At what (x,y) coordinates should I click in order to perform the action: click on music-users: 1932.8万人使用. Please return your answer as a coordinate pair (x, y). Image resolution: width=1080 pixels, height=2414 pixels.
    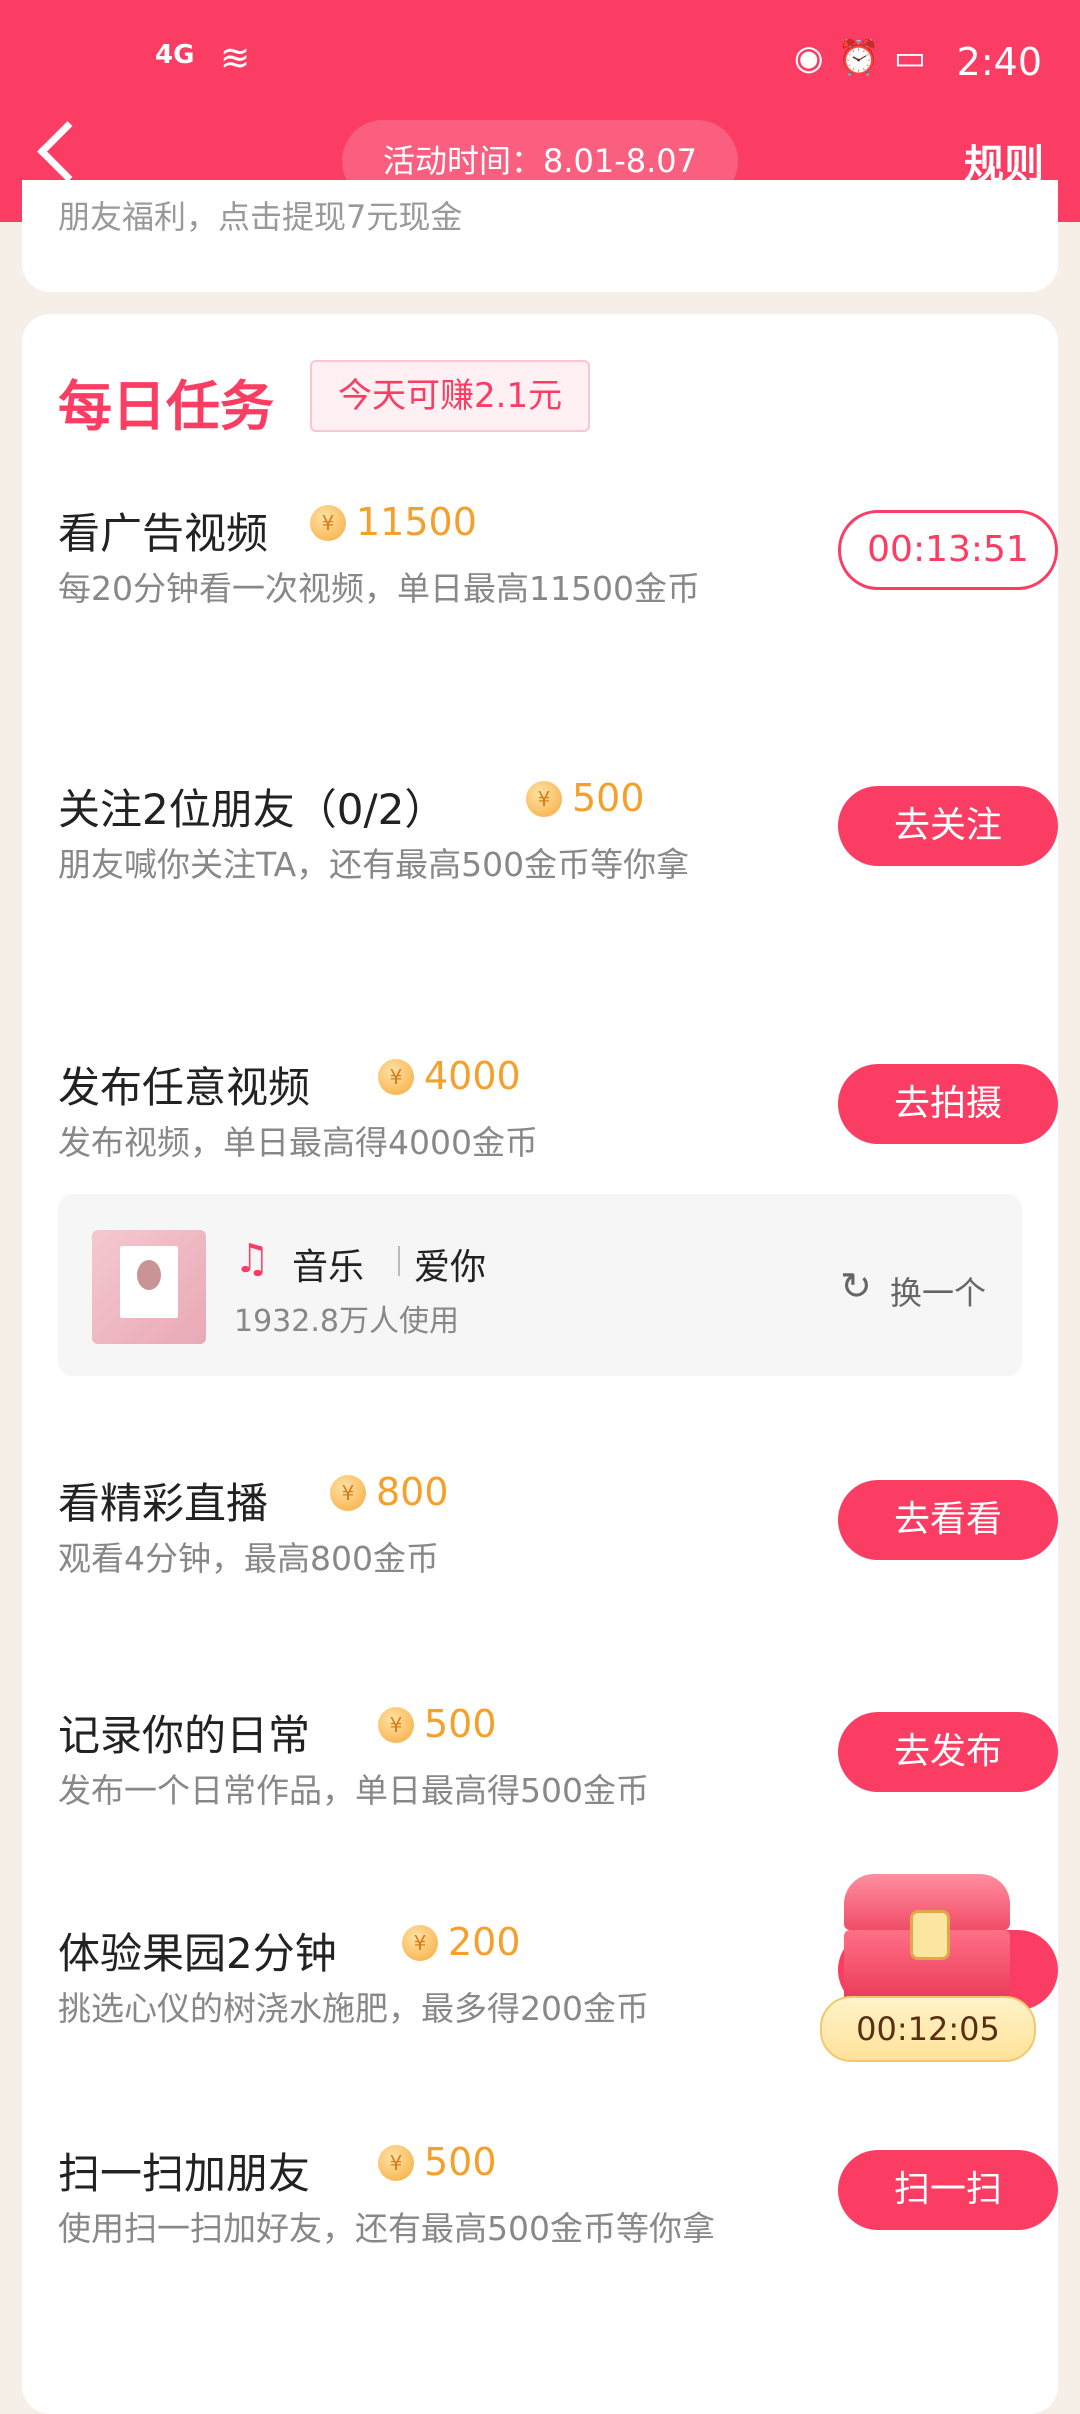
    Looking at the image, I should click on (346, 1321).